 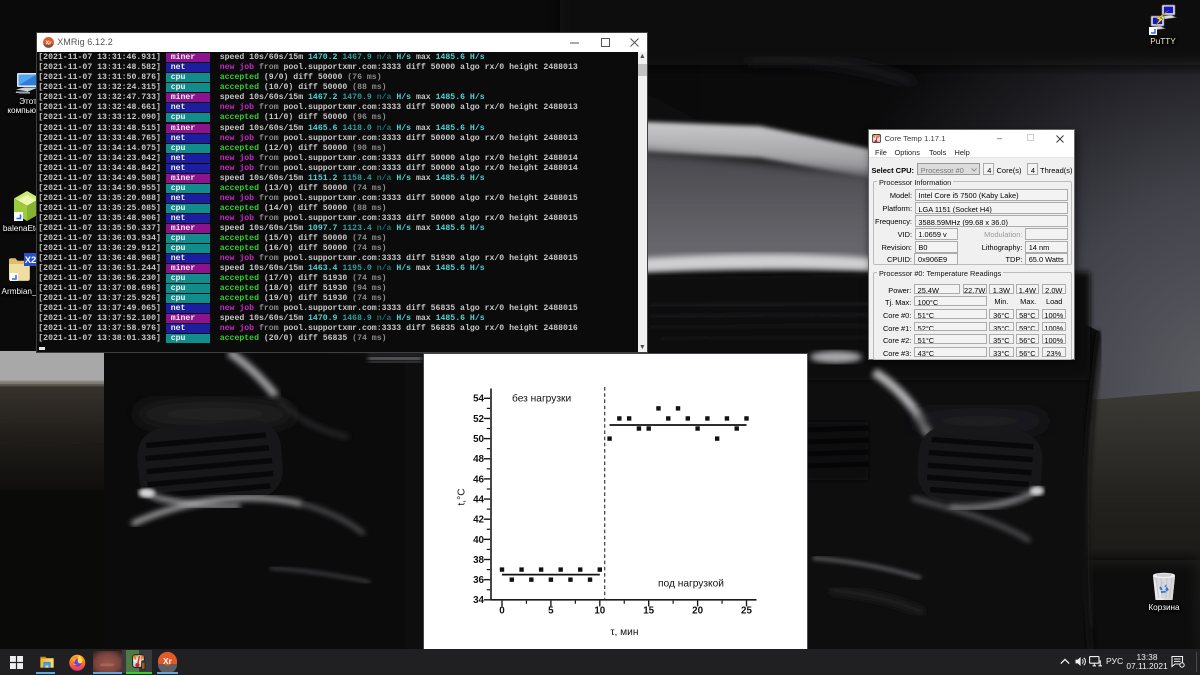 I want to click on svg-text: t,°C, so click(x=461, y=496).